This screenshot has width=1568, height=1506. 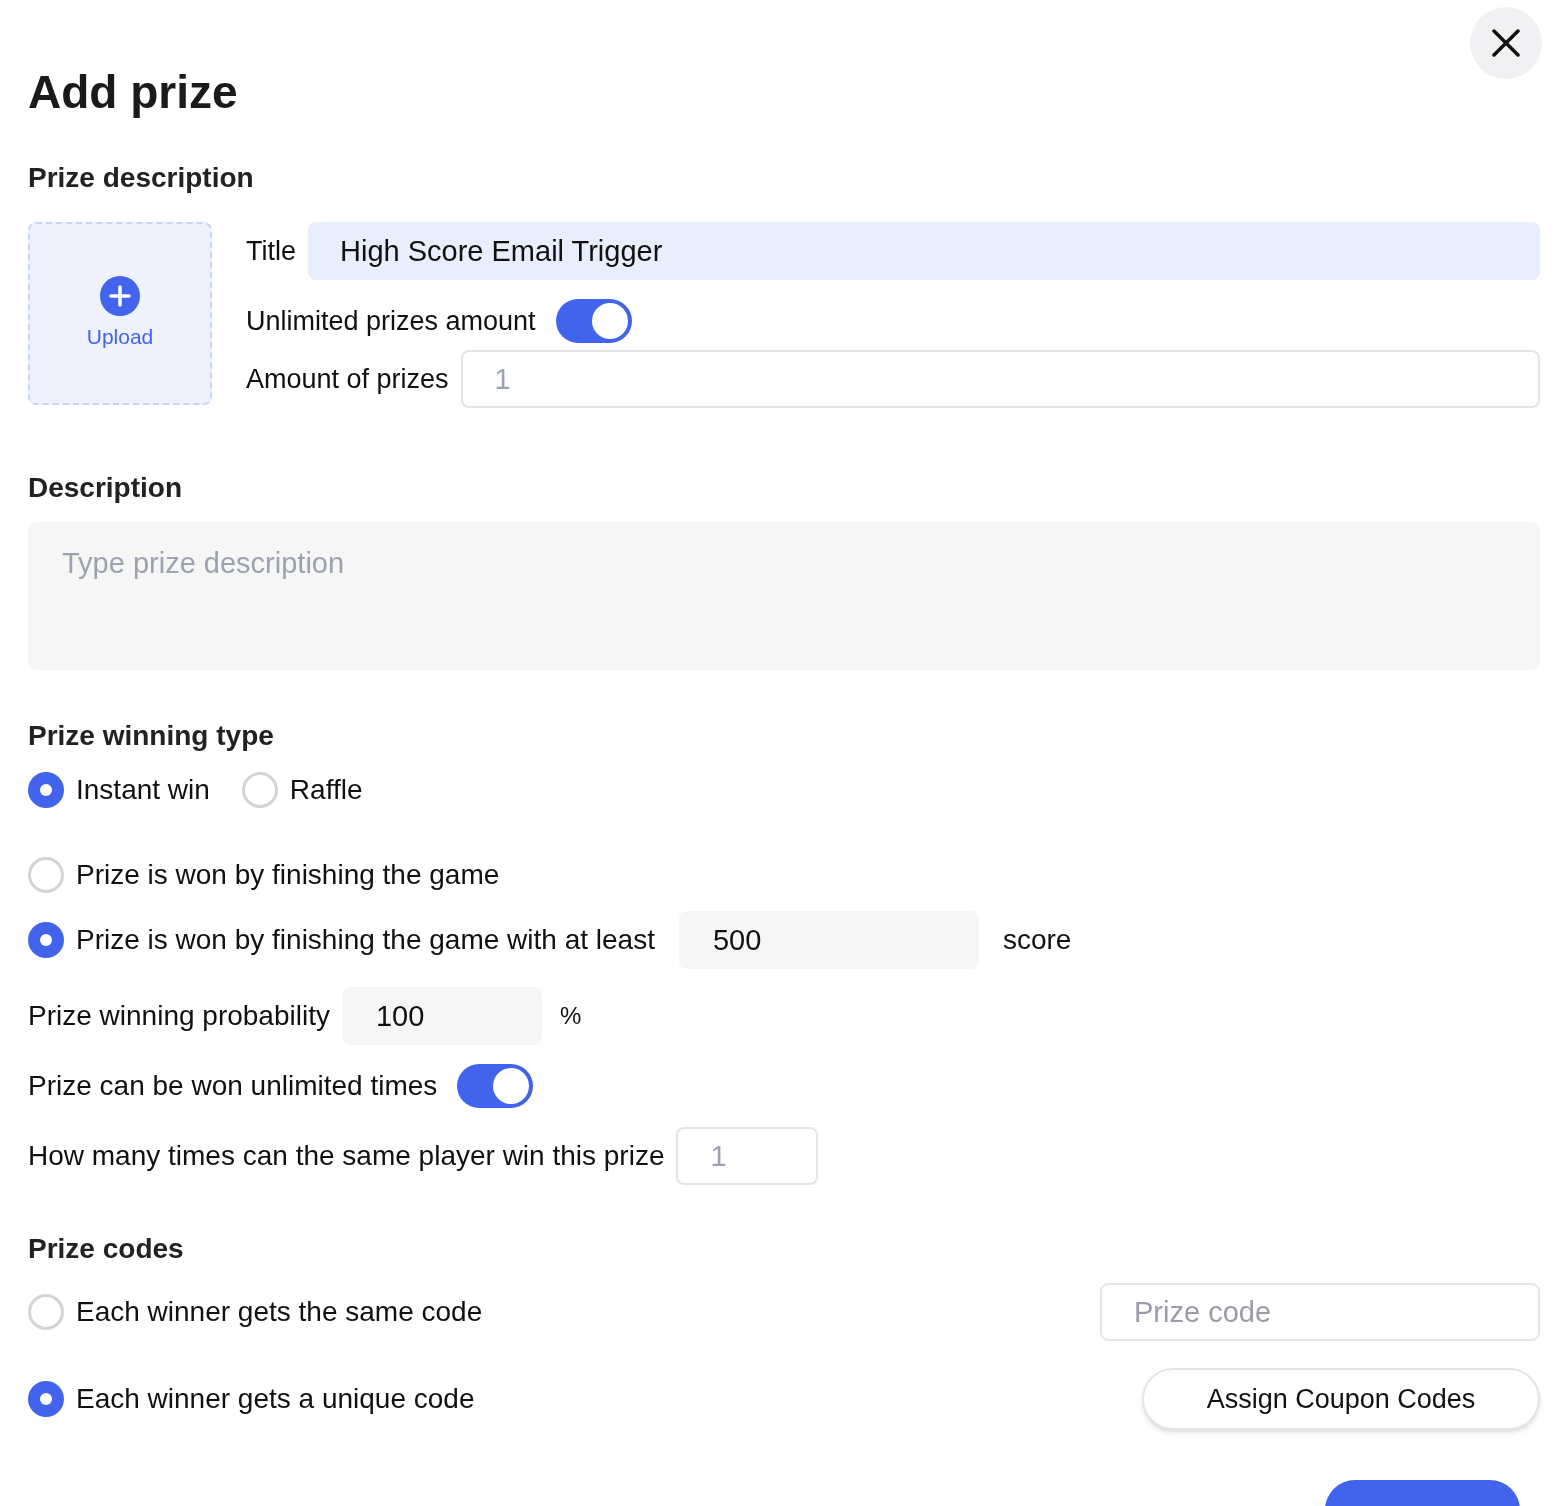 What do you see at coordinates (120, 295) in the screenshot?
I see `plus-icon` at bounding box center [120, 295].